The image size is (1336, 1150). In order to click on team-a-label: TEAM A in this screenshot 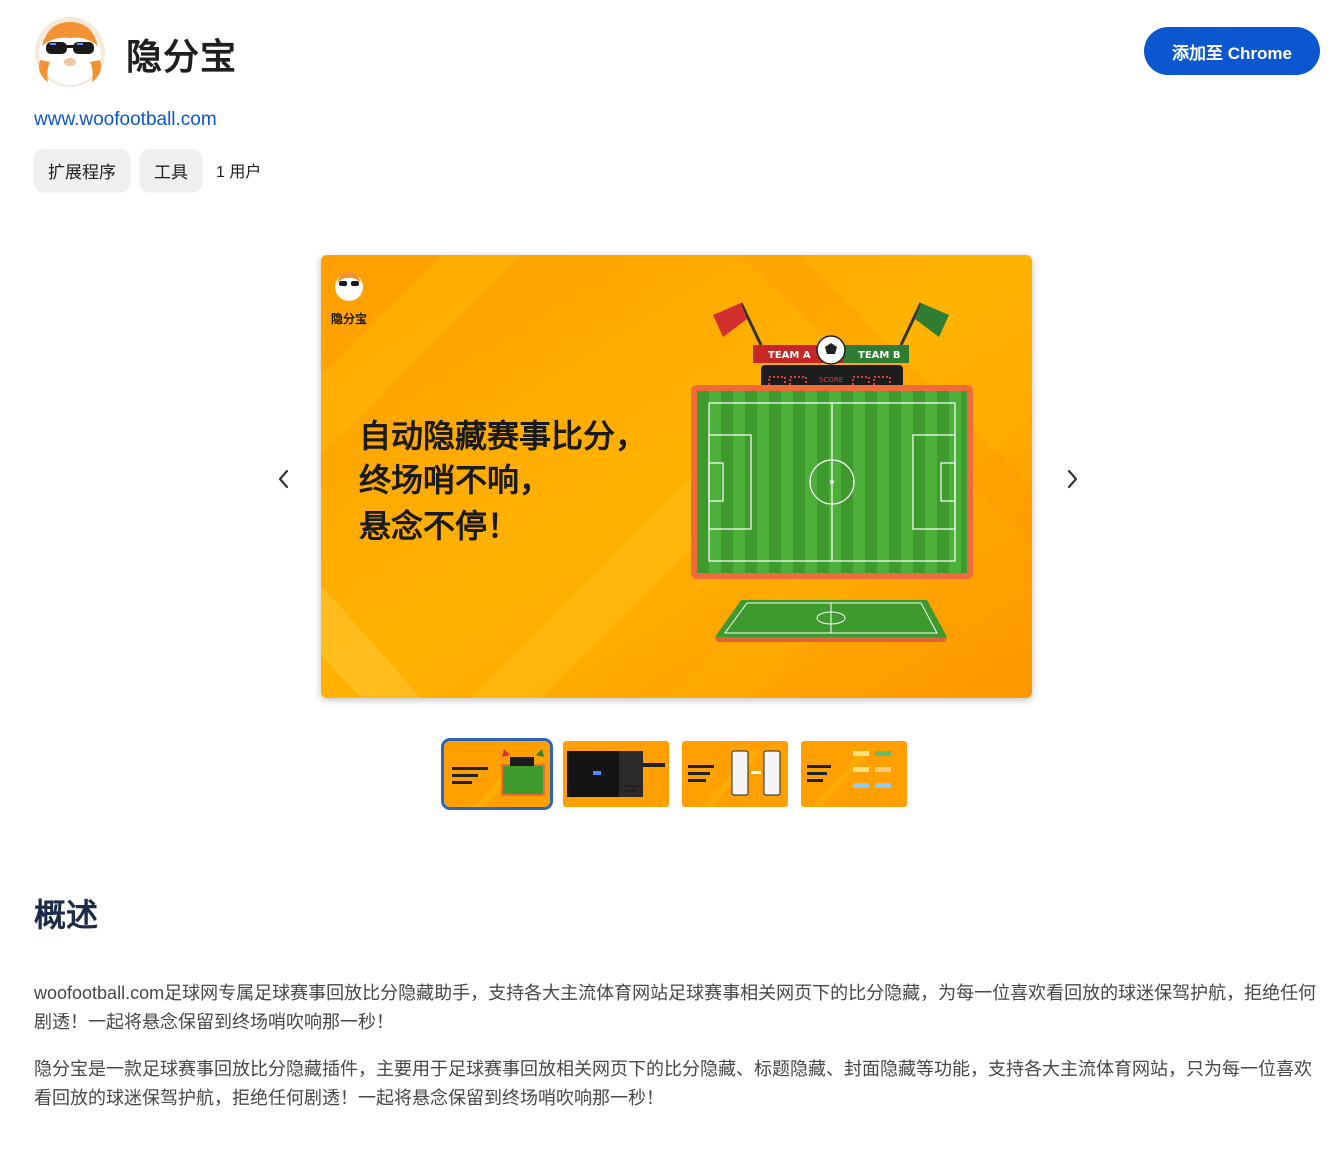, I will do `click(789, 355)`.